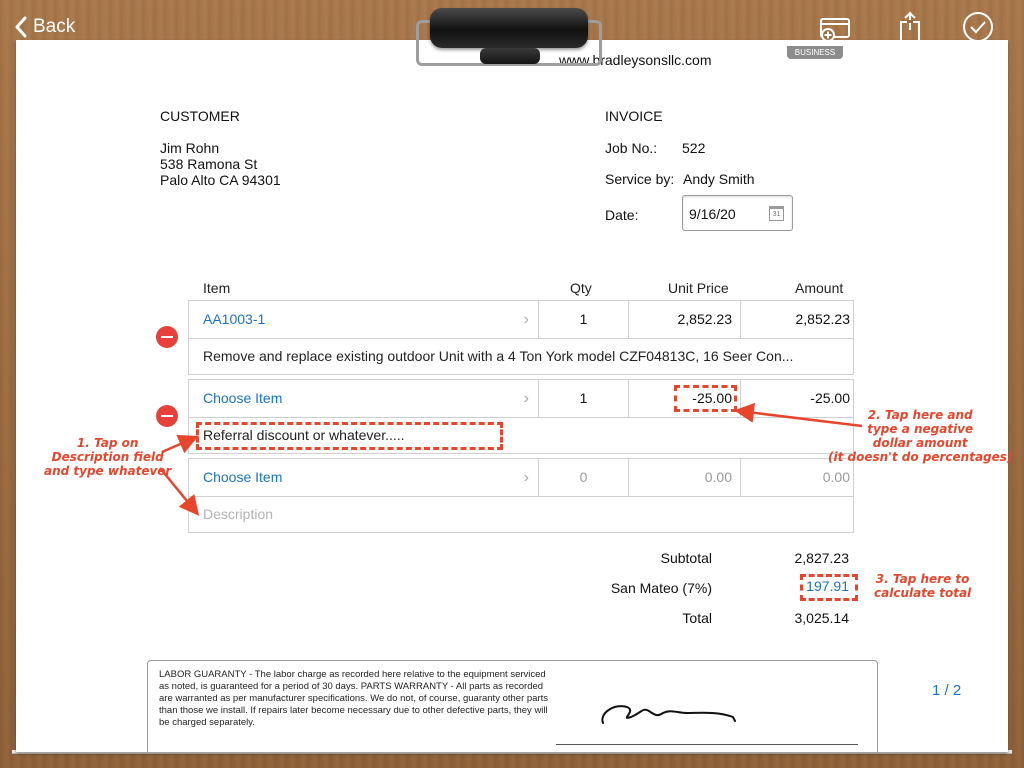 This screenshot has height=768, width=1024. Describe the element at coordinates (922, 579) in the screenshot. I see `annotation-line: 3. Tap here to` at that location.